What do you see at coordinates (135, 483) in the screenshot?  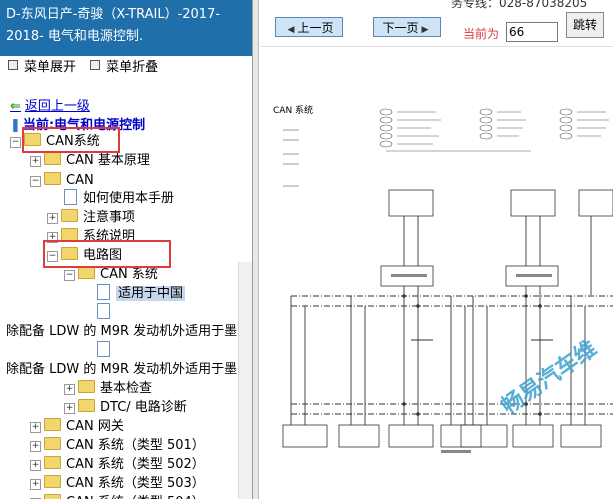 I see `tree-node-label: CAN 系统（类型 503）` at bounding box center [135, 483].